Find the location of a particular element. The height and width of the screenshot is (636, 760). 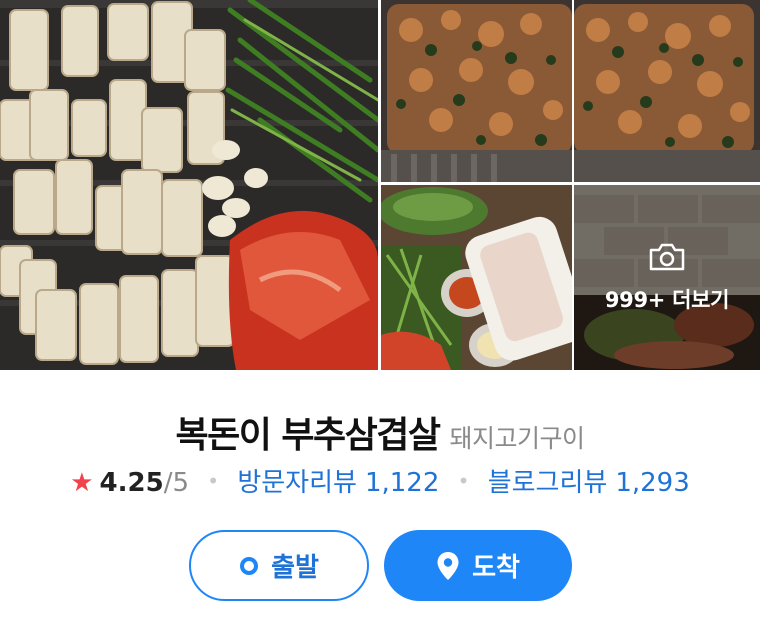

camera-icon is located at coordinates (667, 256).